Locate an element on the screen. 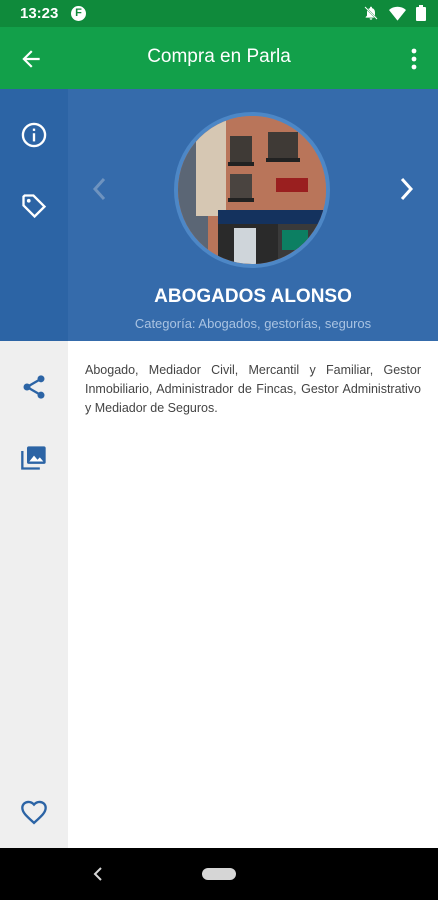 The height and width of the screenshot is (900, 438). tag-icon is located at coordinates (34, 206).